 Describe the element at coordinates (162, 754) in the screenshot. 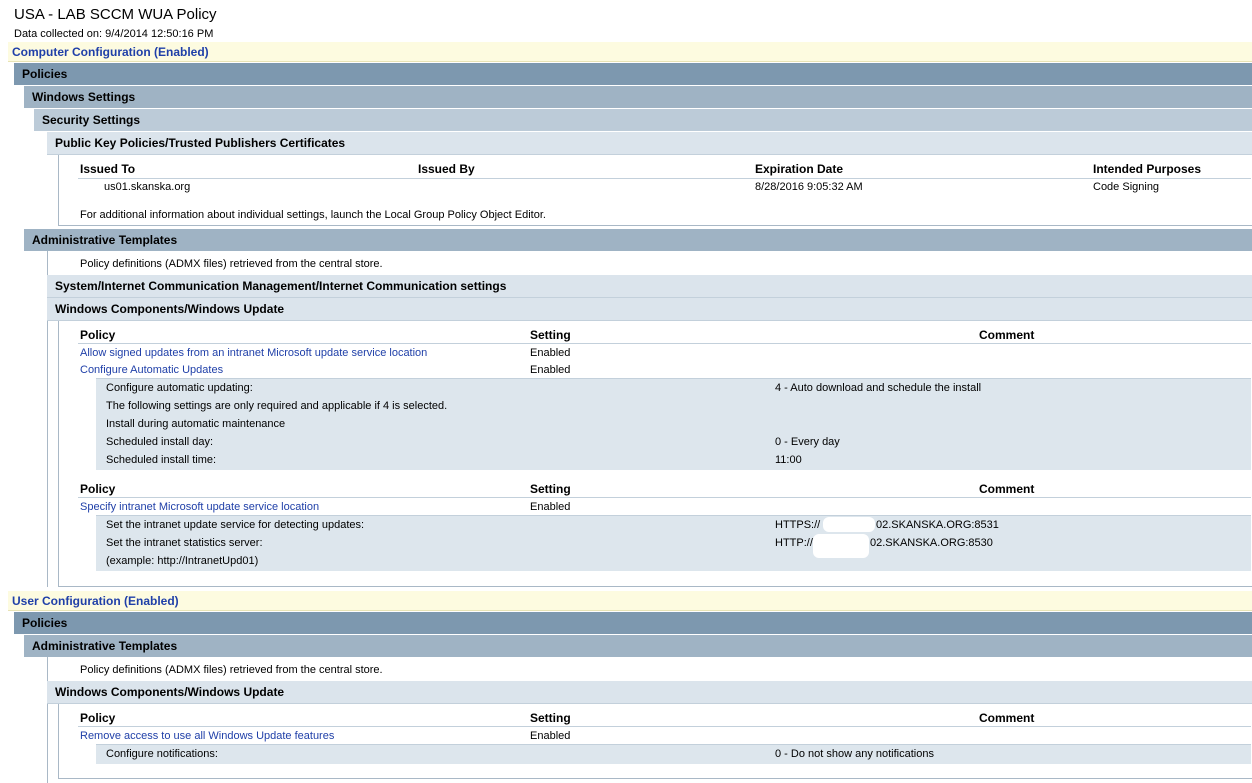

I see `detail-label: Configure notifications:` at that location.